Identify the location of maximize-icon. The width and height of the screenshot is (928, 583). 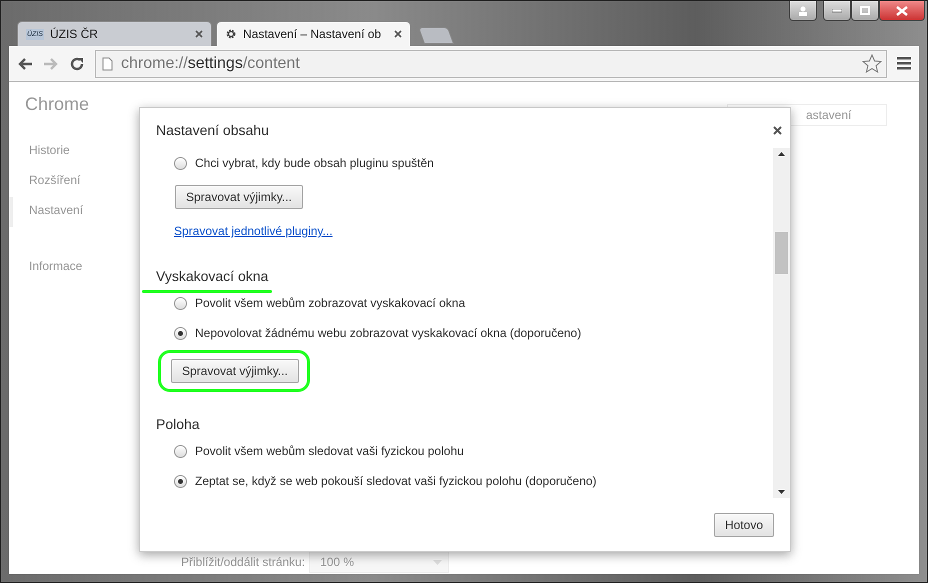
(865, 10).